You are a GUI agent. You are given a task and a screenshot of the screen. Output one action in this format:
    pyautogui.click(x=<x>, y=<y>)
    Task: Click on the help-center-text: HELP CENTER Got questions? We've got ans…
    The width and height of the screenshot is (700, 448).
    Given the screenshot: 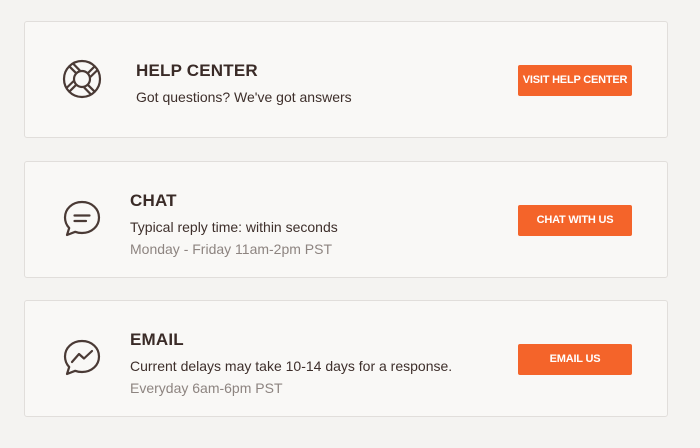 What is the action you would take?
    pyautogui.click(x=244, y=83)
    